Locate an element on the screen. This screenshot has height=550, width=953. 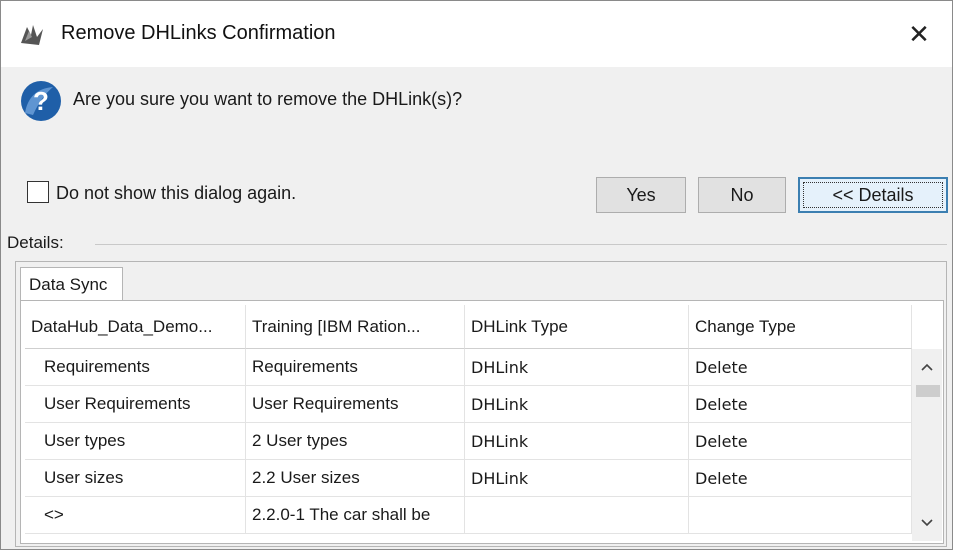
details-toggle-button: << Details is located at coordinates (873, 195).